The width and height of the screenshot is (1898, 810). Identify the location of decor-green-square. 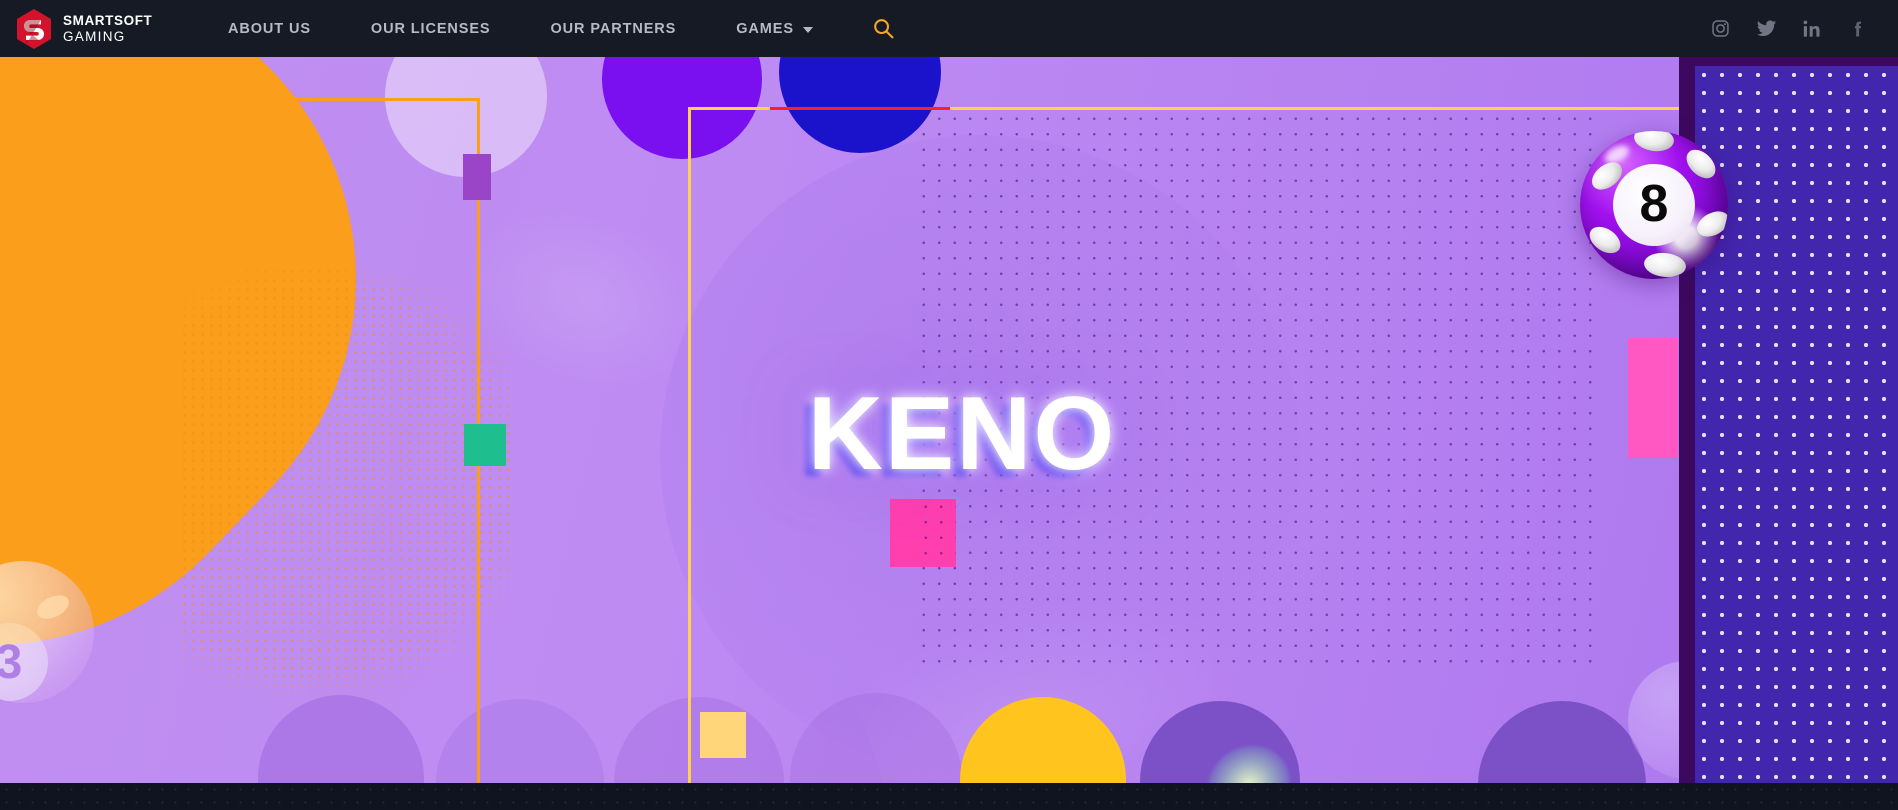
(485, 445).